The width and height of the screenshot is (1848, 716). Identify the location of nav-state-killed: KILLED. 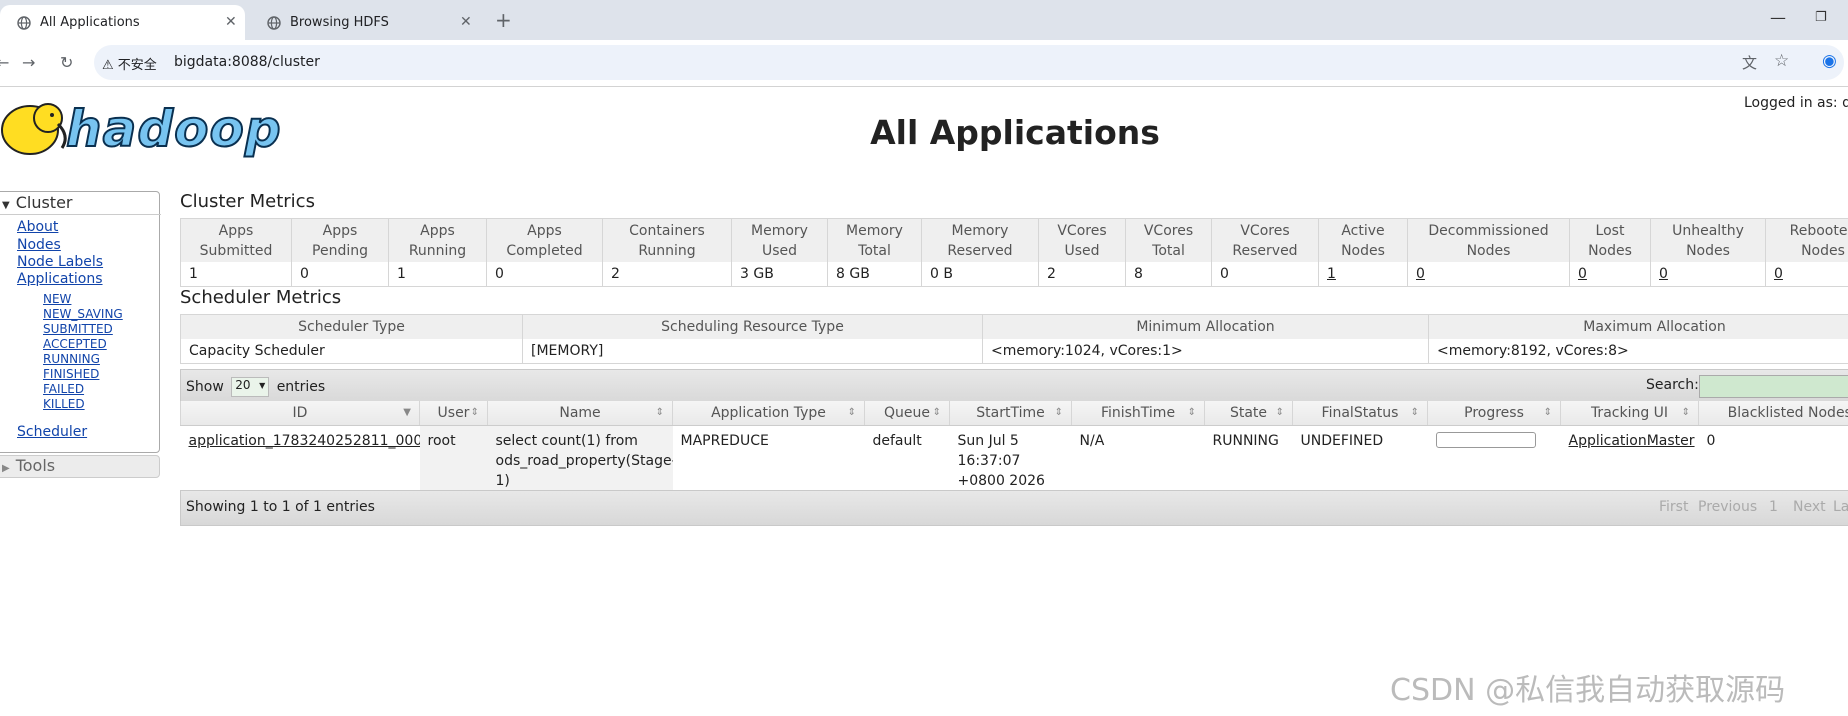
(64, 404).